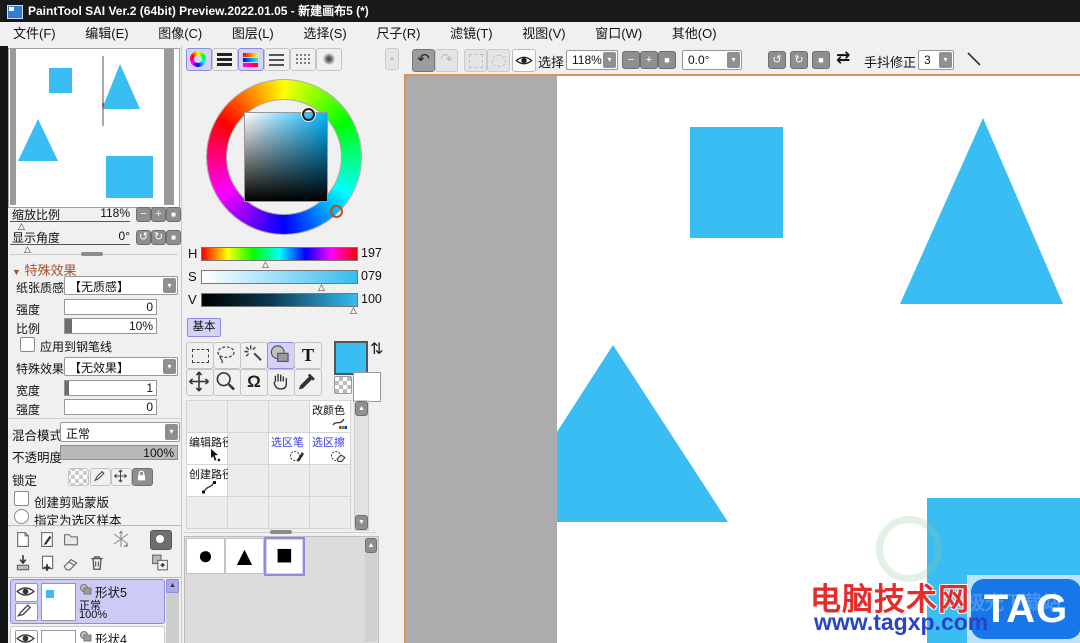  What do you see at coordinates (254, 382) in the screenshot?
I see `rotate-view-tool: Ω` at bounding box center [254, 382].